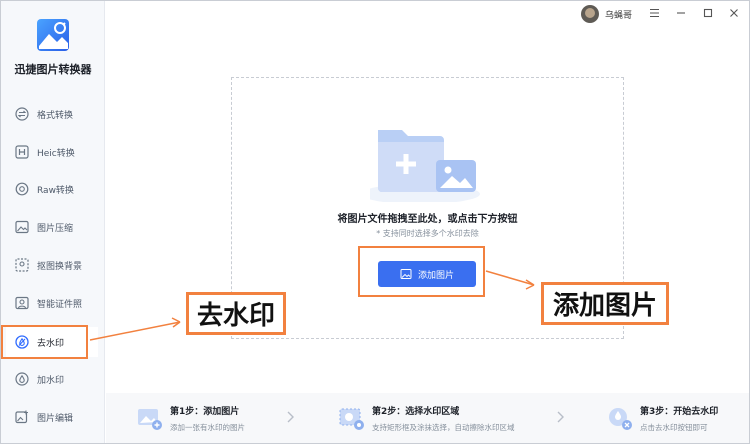 The width and height of the screenshot is (750, 444). Describe the element at coordinates (55, 228) in the screenshot. I see `sidebar-item-label: 图片压缩` at that location.